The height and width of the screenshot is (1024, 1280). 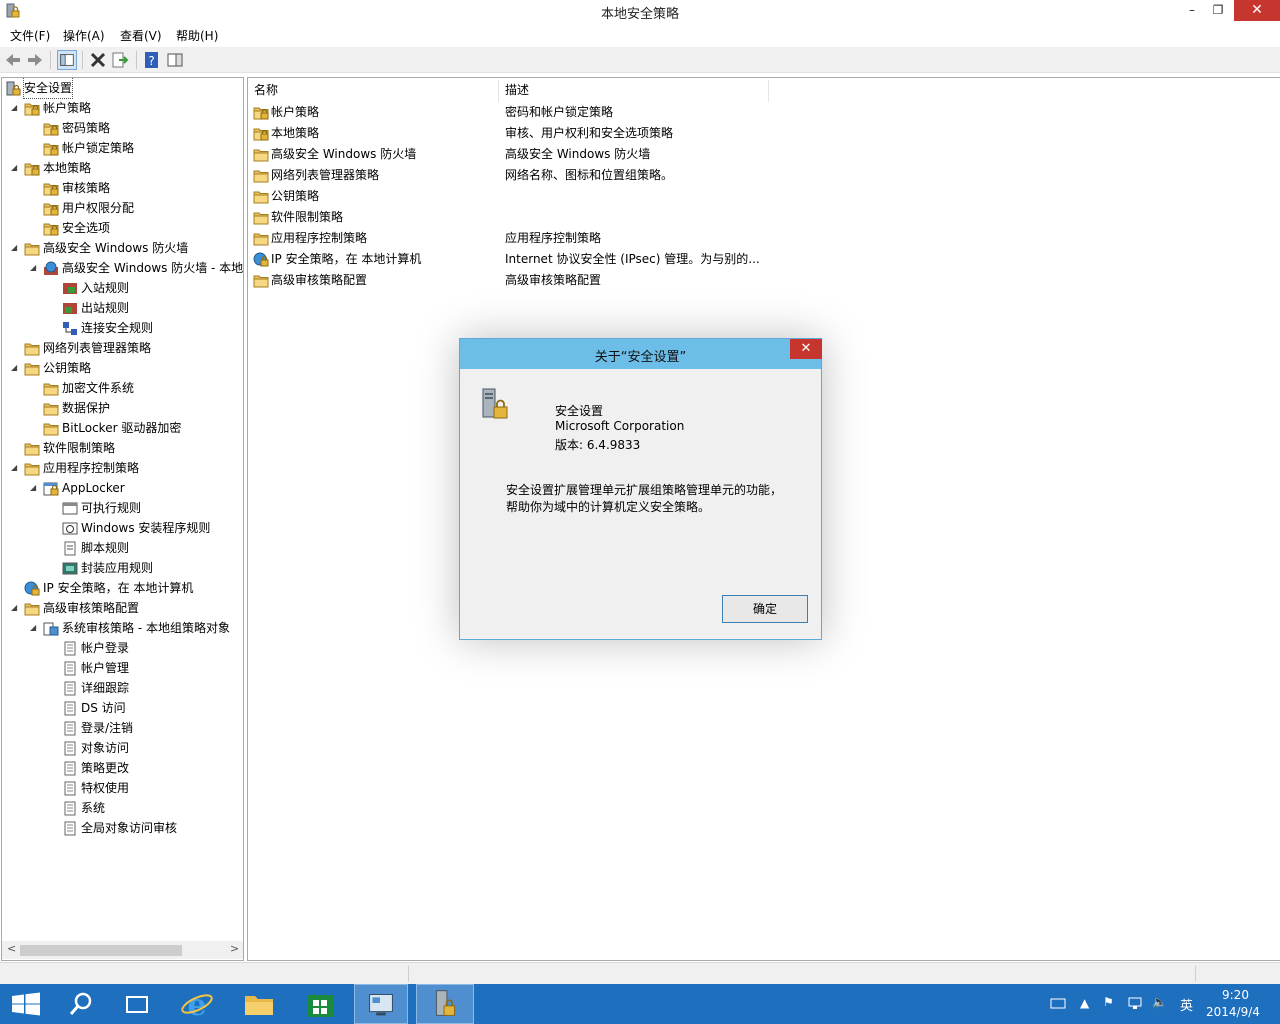 What do you see at coordinates (122, 148) in the screenshot?
I see `tree-item: 帐户锁定策略` at bounding box center [122, 148].